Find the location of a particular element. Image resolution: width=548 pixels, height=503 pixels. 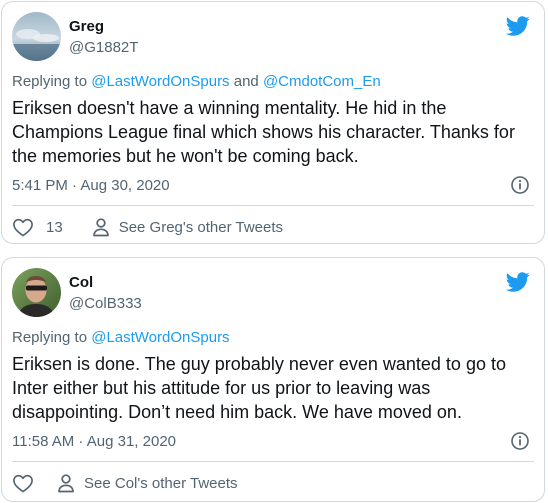

see-other-tweets-link: See Greg's other Tweets is located at coordinates (187, 227).